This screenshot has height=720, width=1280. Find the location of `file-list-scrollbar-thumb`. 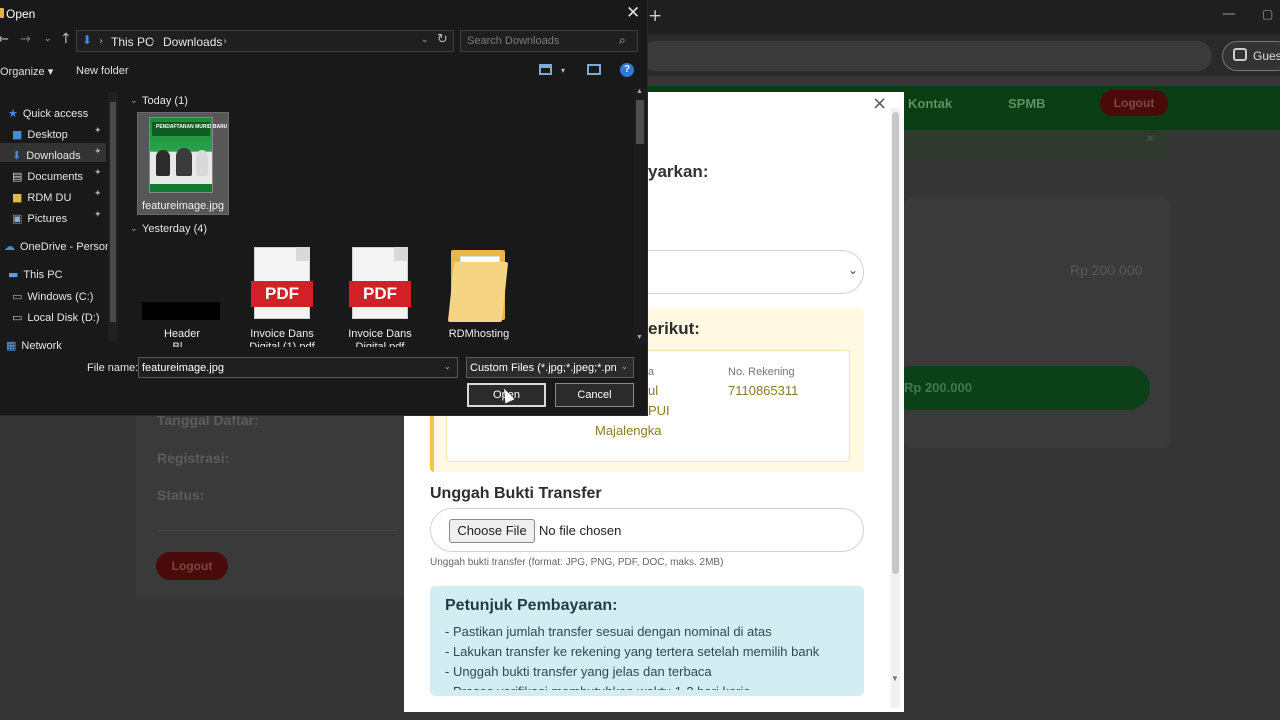

file-list-scrollbar-thumb is located at coordinates (640, 122).